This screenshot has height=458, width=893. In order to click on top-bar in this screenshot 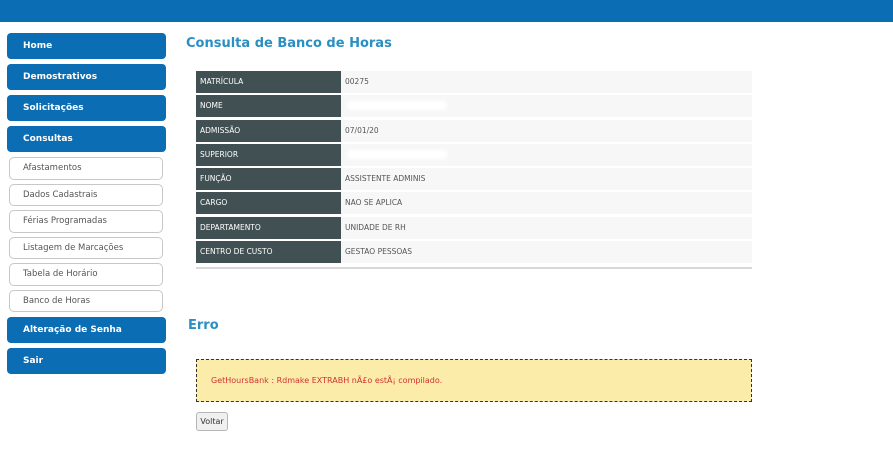, I will do `click(446, 11)`.